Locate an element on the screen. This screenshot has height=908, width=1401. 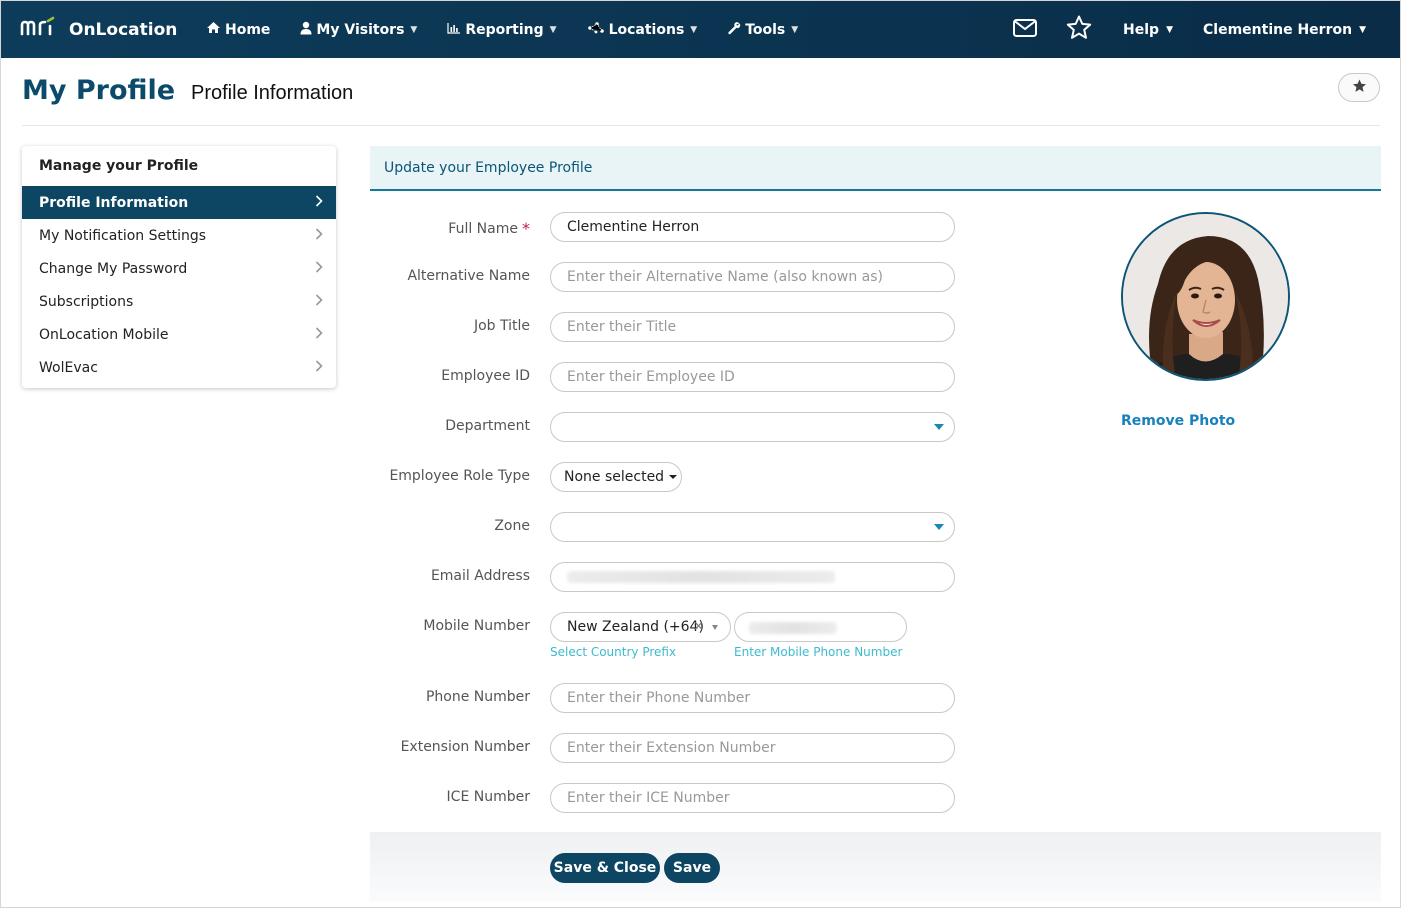
sidebar-item-label: Profile Information is located at coordinates (114, 202).